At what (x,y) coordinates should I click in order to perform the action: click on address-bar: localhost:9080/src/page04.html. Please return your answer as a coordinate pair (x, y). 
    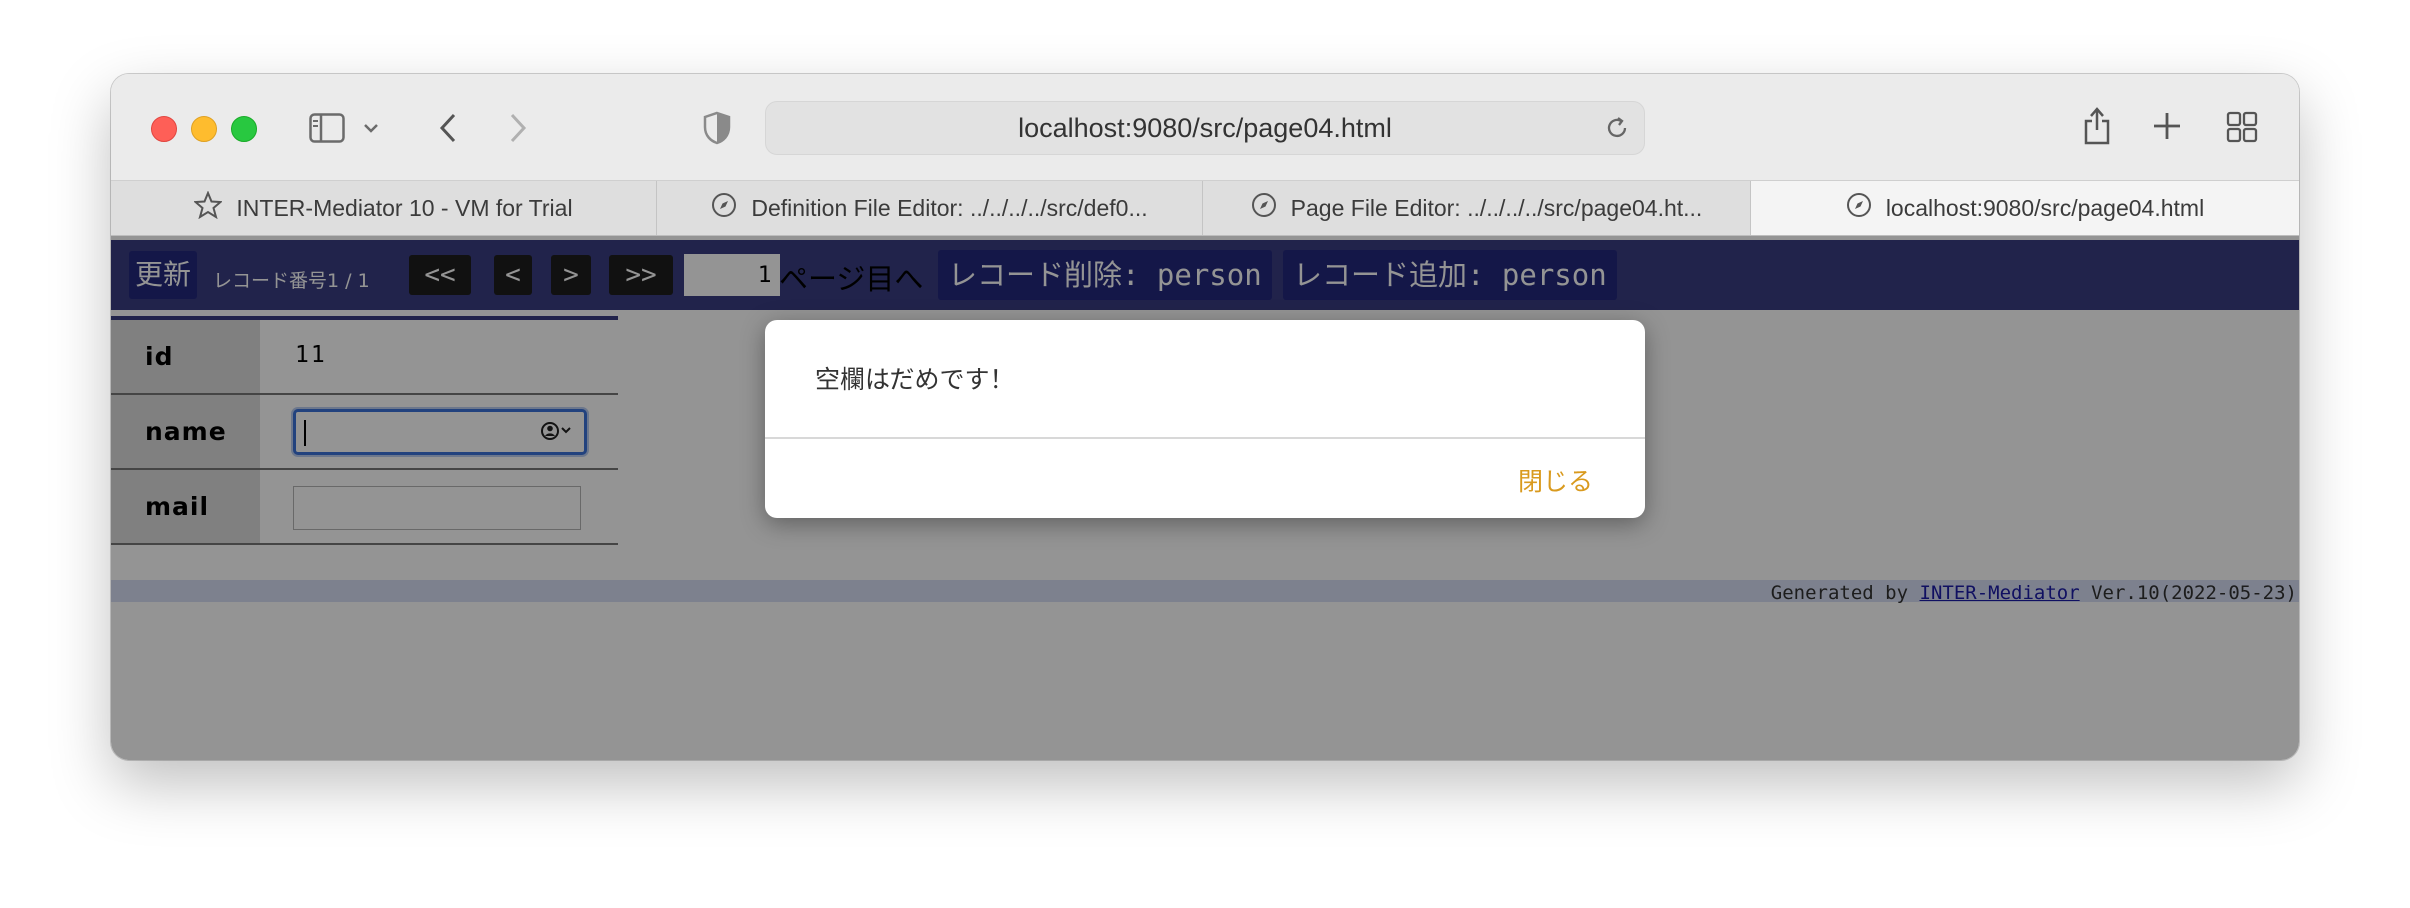
    Looking at the image, I should click on (1205, 128).